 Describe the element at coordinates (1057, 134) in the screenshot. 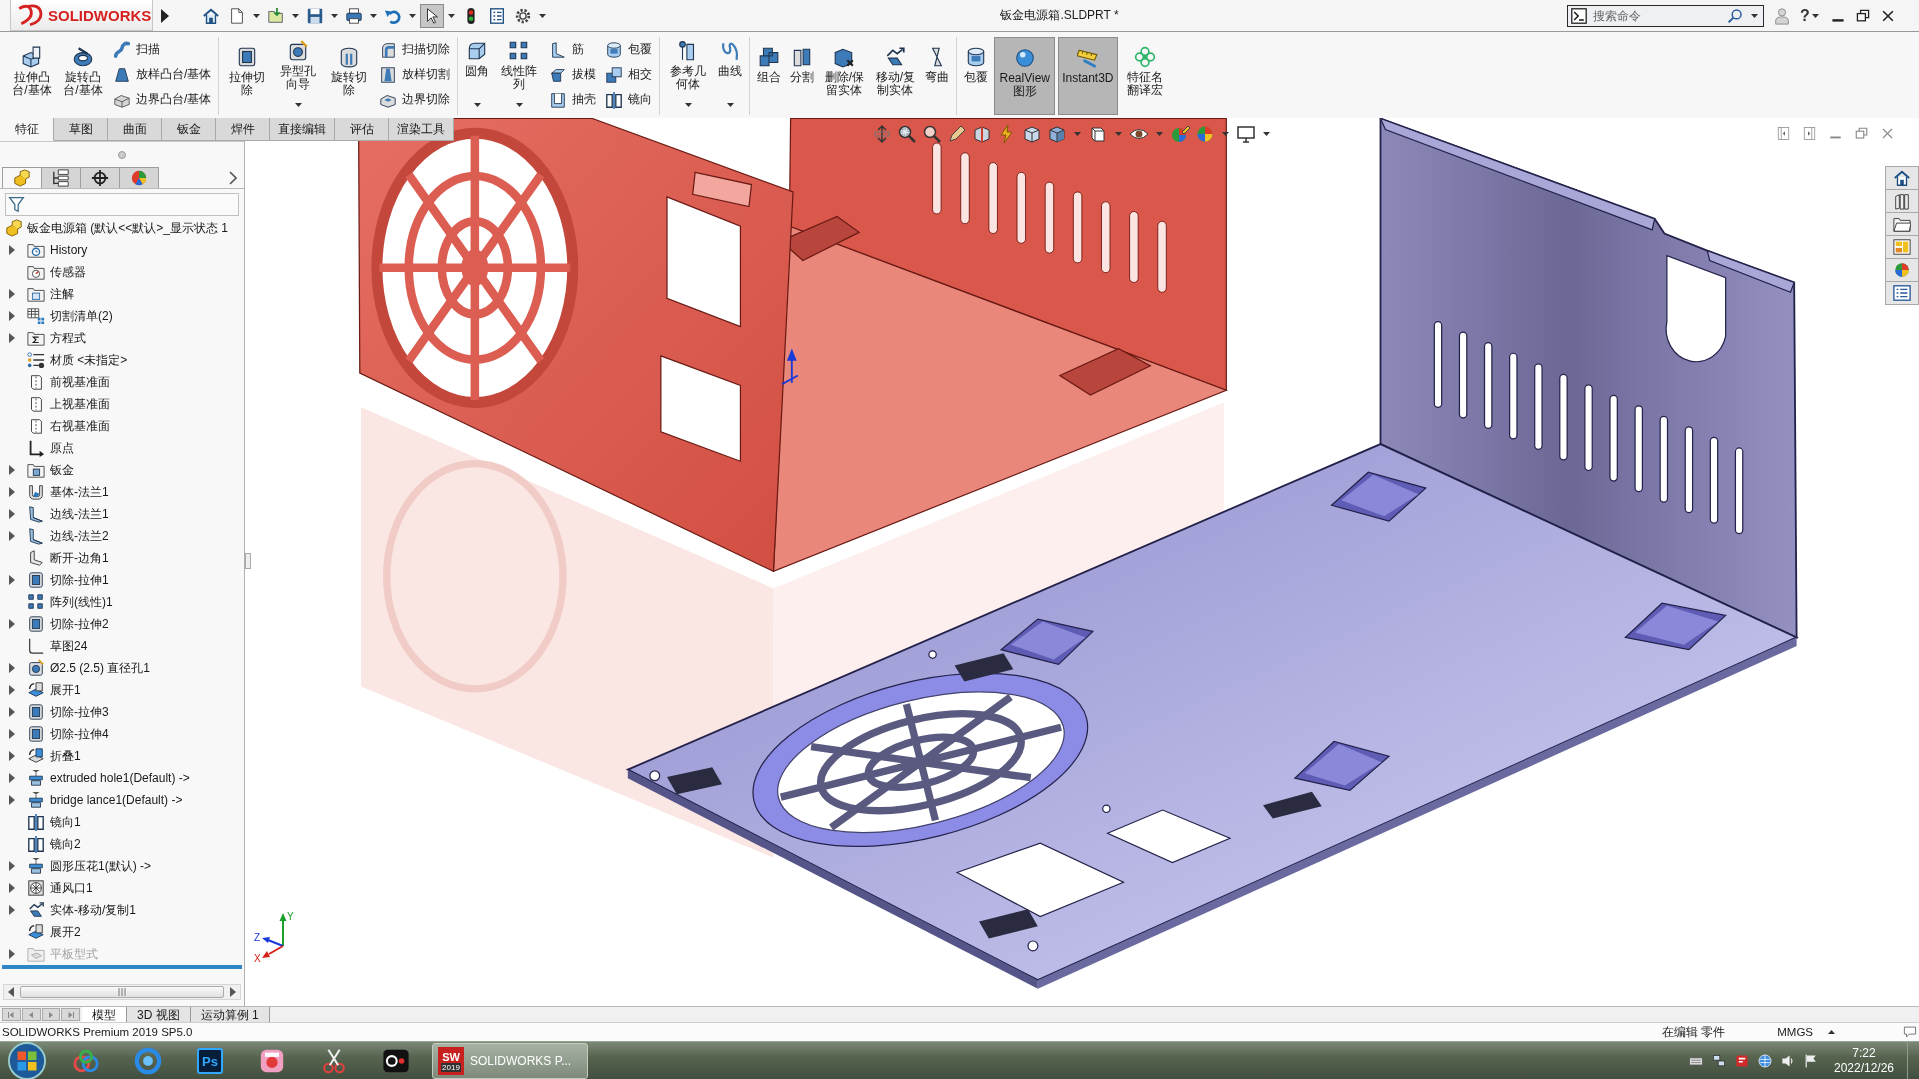

I see `shaded-cube-icon` at that location.